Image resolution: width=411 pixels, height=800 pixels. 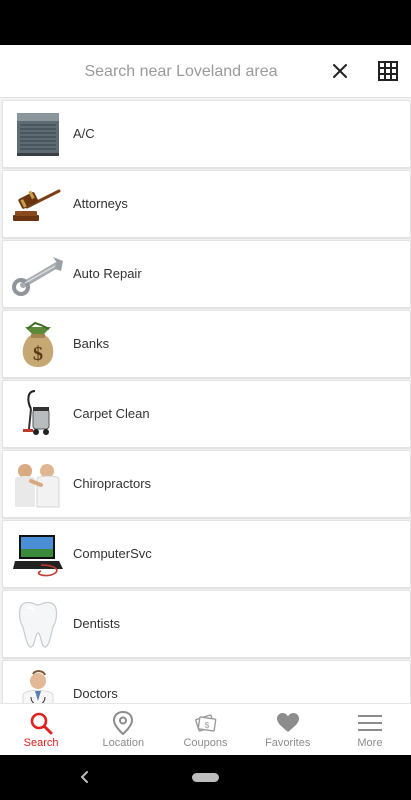 What do you see at coordinates (205, 743) in the screenshot?
I see `nav-label: Coupons` at bounding box center [205, 743].